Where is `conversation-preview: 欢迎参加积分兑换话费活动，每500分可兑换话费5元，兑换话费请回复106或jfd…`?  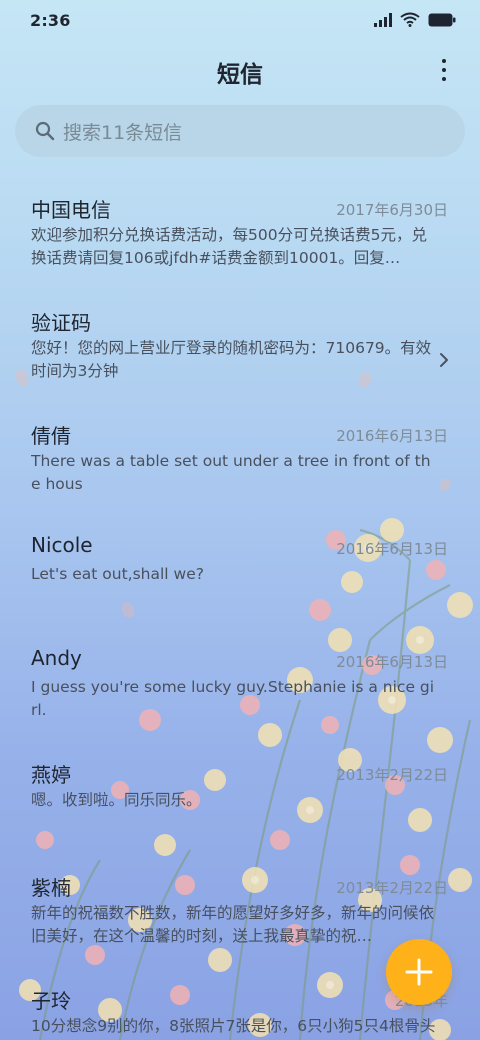 conversation-preview: 欢迎参加积分兑换话费活动，每500分可兑换话费5元，兑换话费请回复106或jfd… is located at coordinates (229, 246).